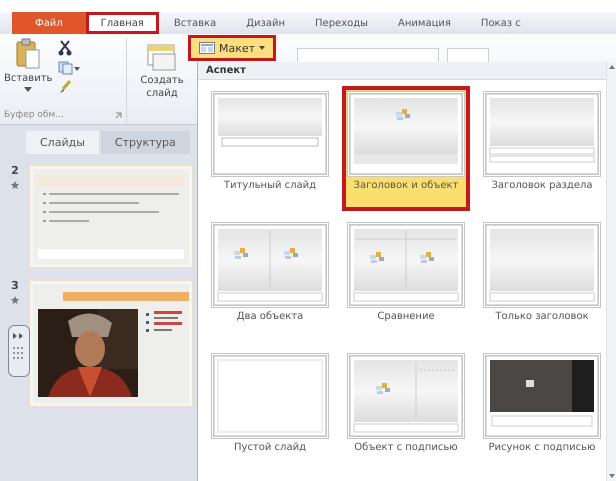 The width and height of the screenshot is (616, 481). Describe the element at coordinates (69, 68) in the screenshot. I see `copy-icon` at that location.